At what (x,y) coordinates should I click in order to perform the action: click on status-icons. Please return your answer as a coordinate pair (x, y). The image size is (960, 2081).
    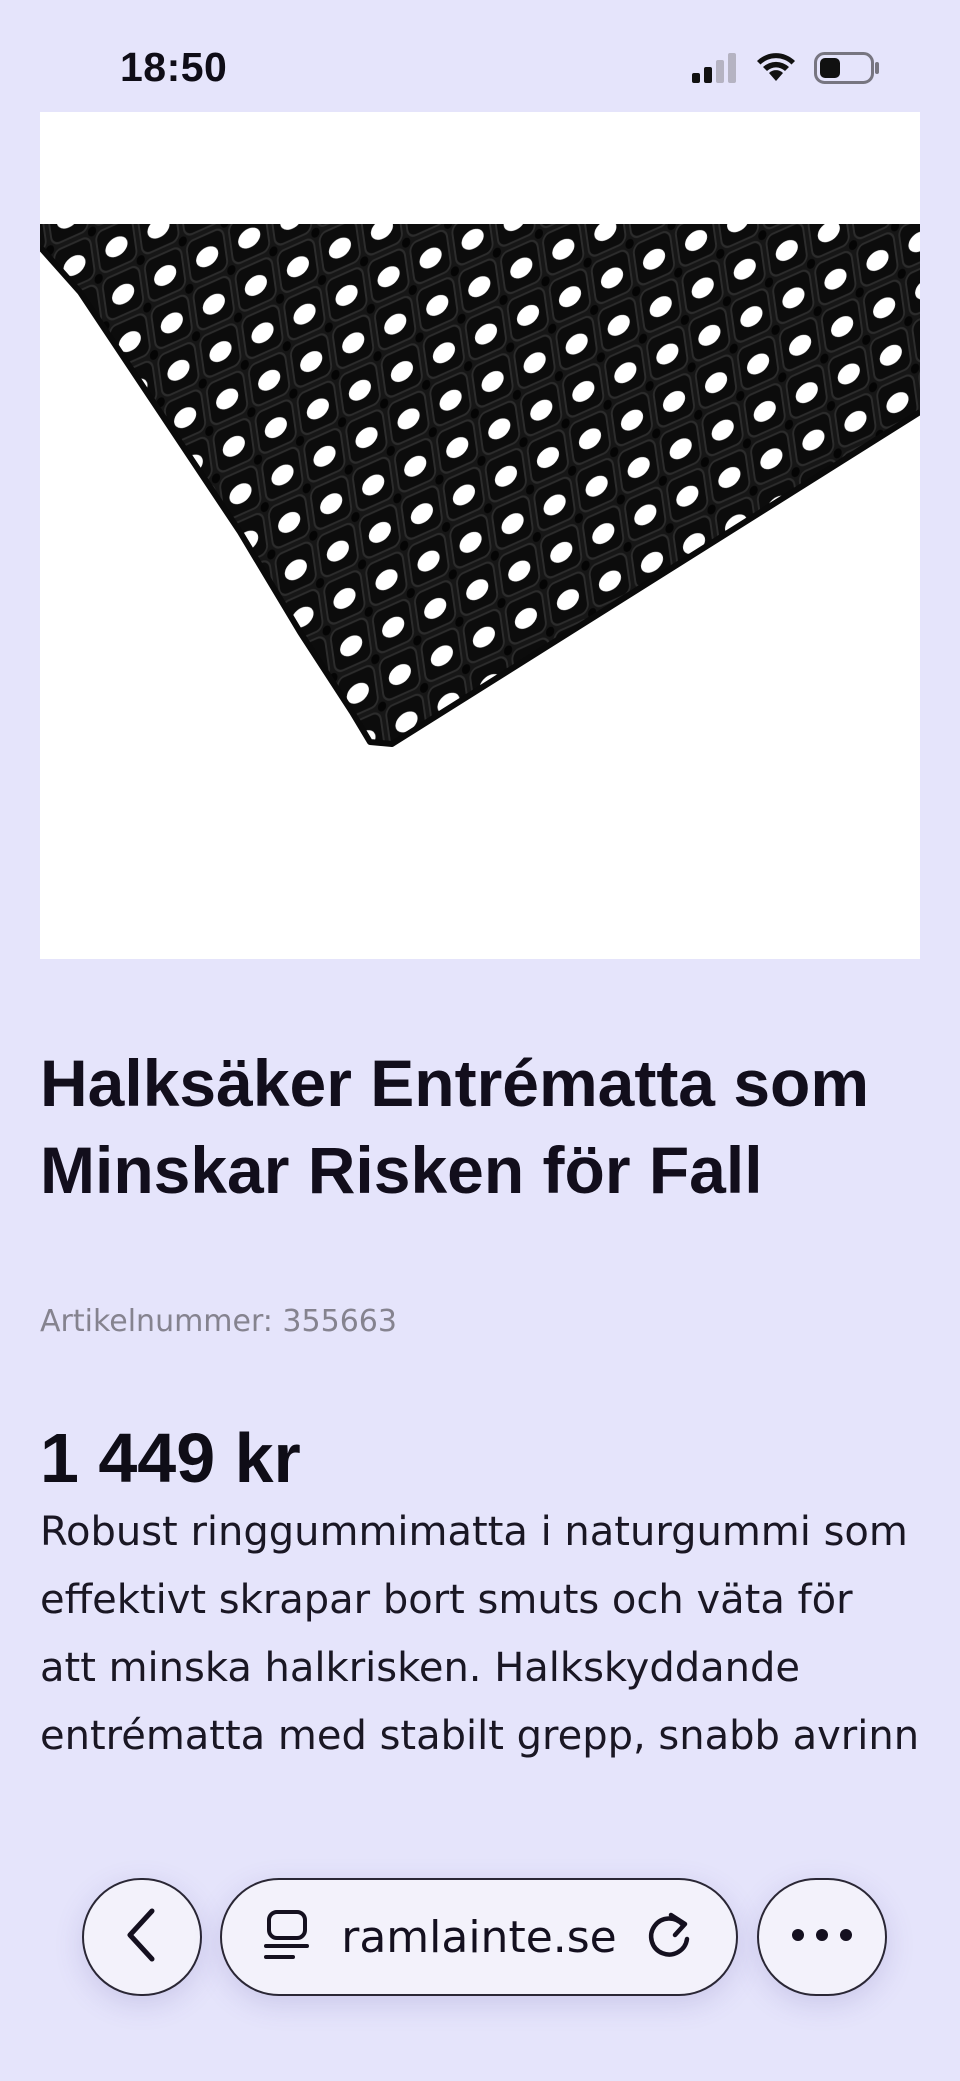
    Looking at the image, I should click on (786, 70).